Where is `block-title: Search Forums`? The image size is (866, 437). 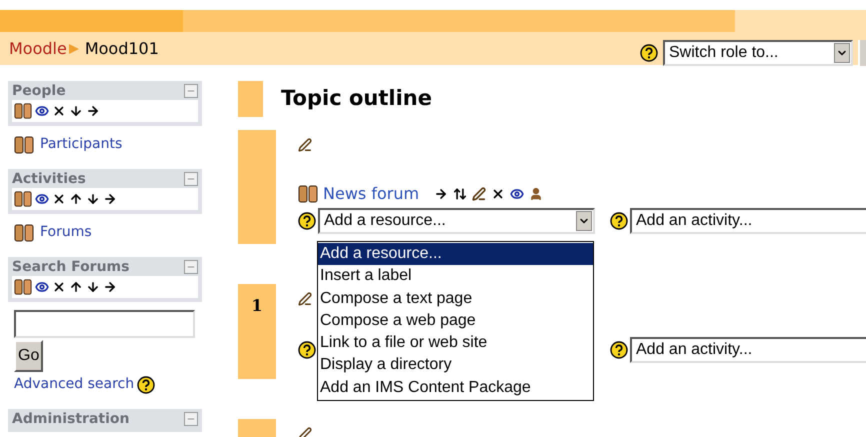
block-title: Search Forums is located at coordinates (71, 267).